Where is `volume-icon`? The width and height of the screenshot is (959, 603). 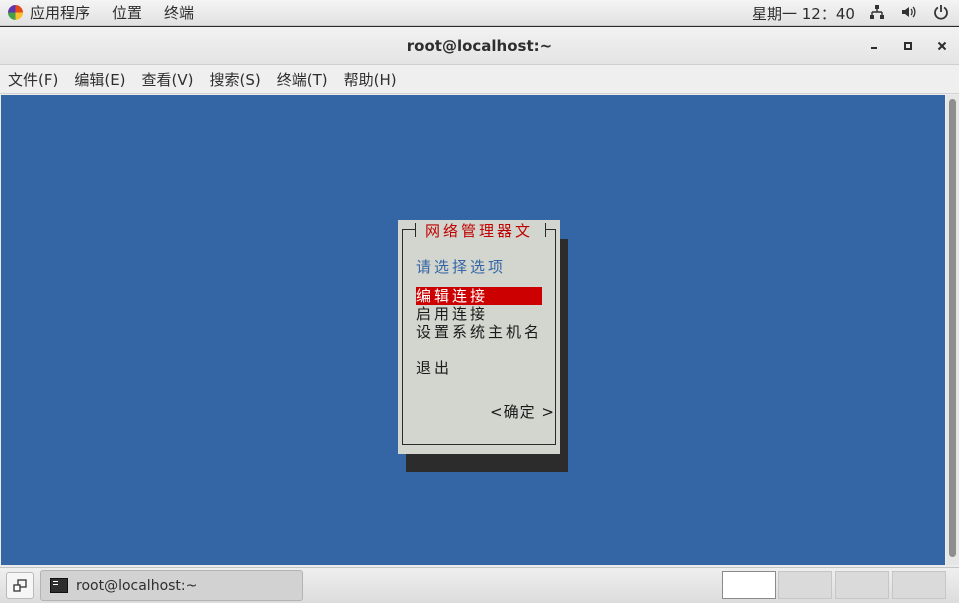 volume-icon is located at coordinates (909, 12).